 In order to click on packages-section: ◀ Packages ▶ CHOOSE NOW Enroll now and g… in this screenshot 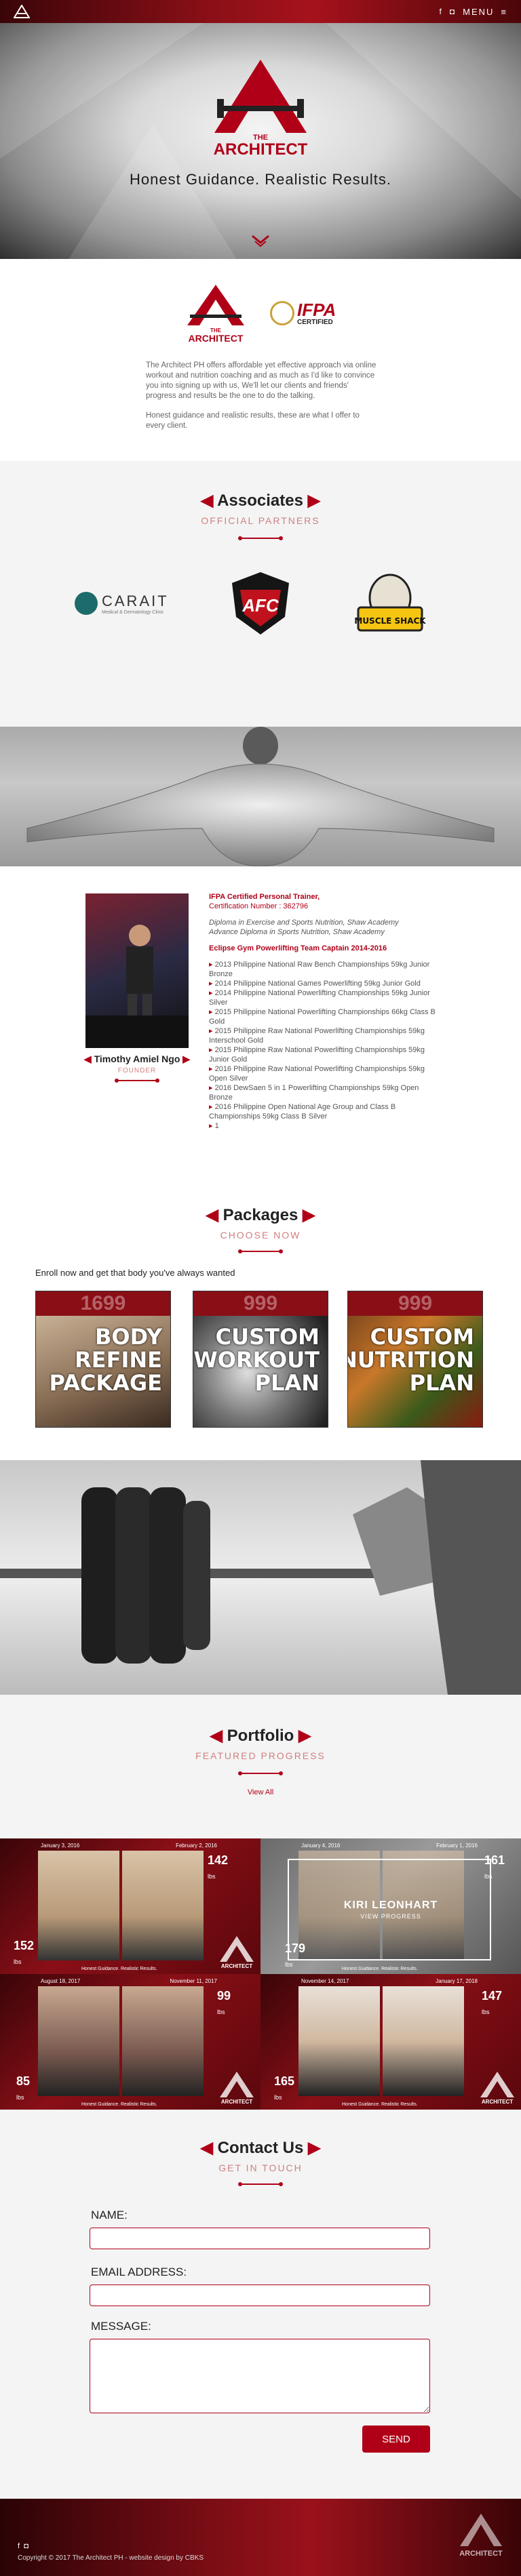, I will do `click(260, 1319)`.